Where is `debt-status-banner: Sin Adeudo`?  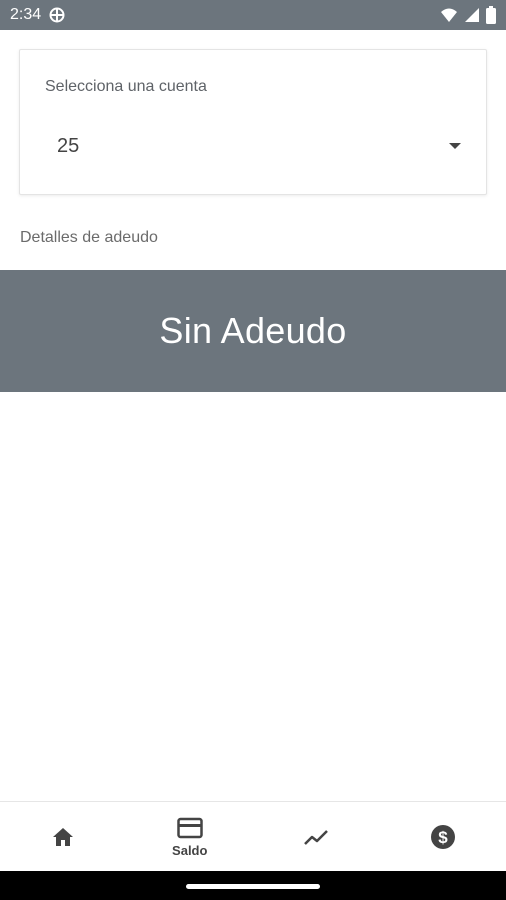
debt-status-banner: Sin Adeudo is located at coordinates (253, 331).